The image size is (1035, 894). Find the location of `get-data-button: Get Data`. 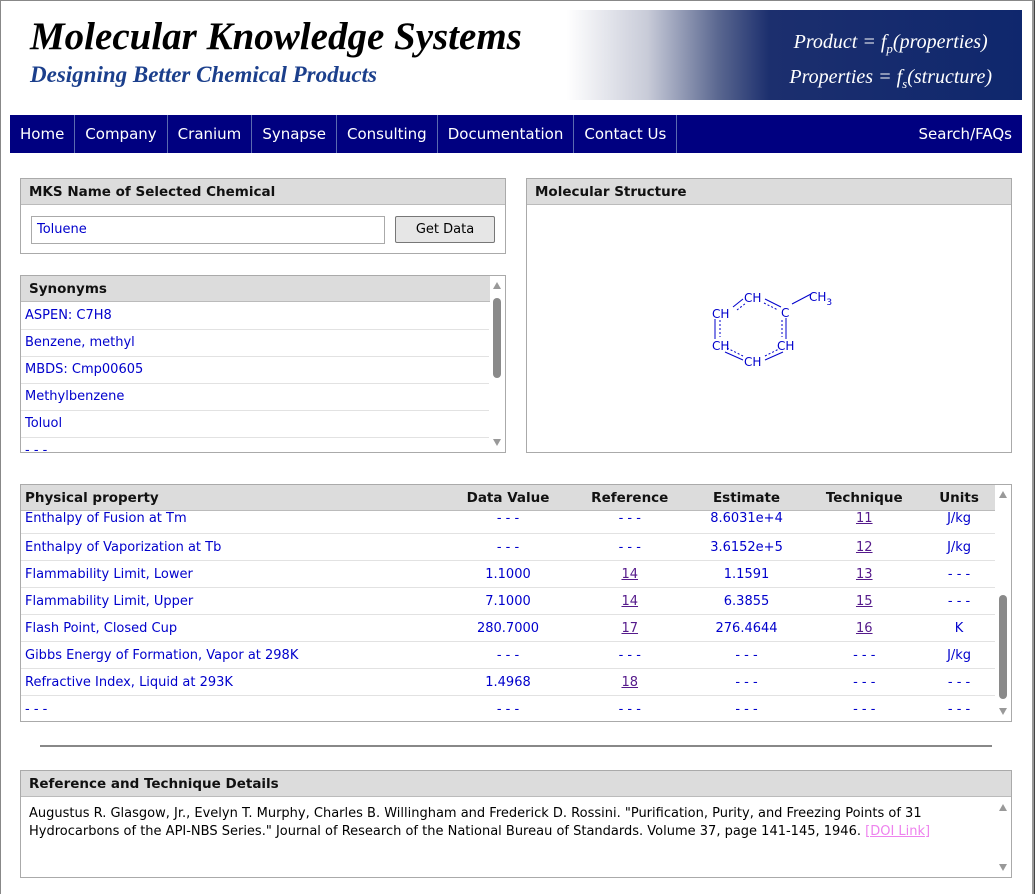

get-data-button: Get Data is located at coordinates (445, 229).